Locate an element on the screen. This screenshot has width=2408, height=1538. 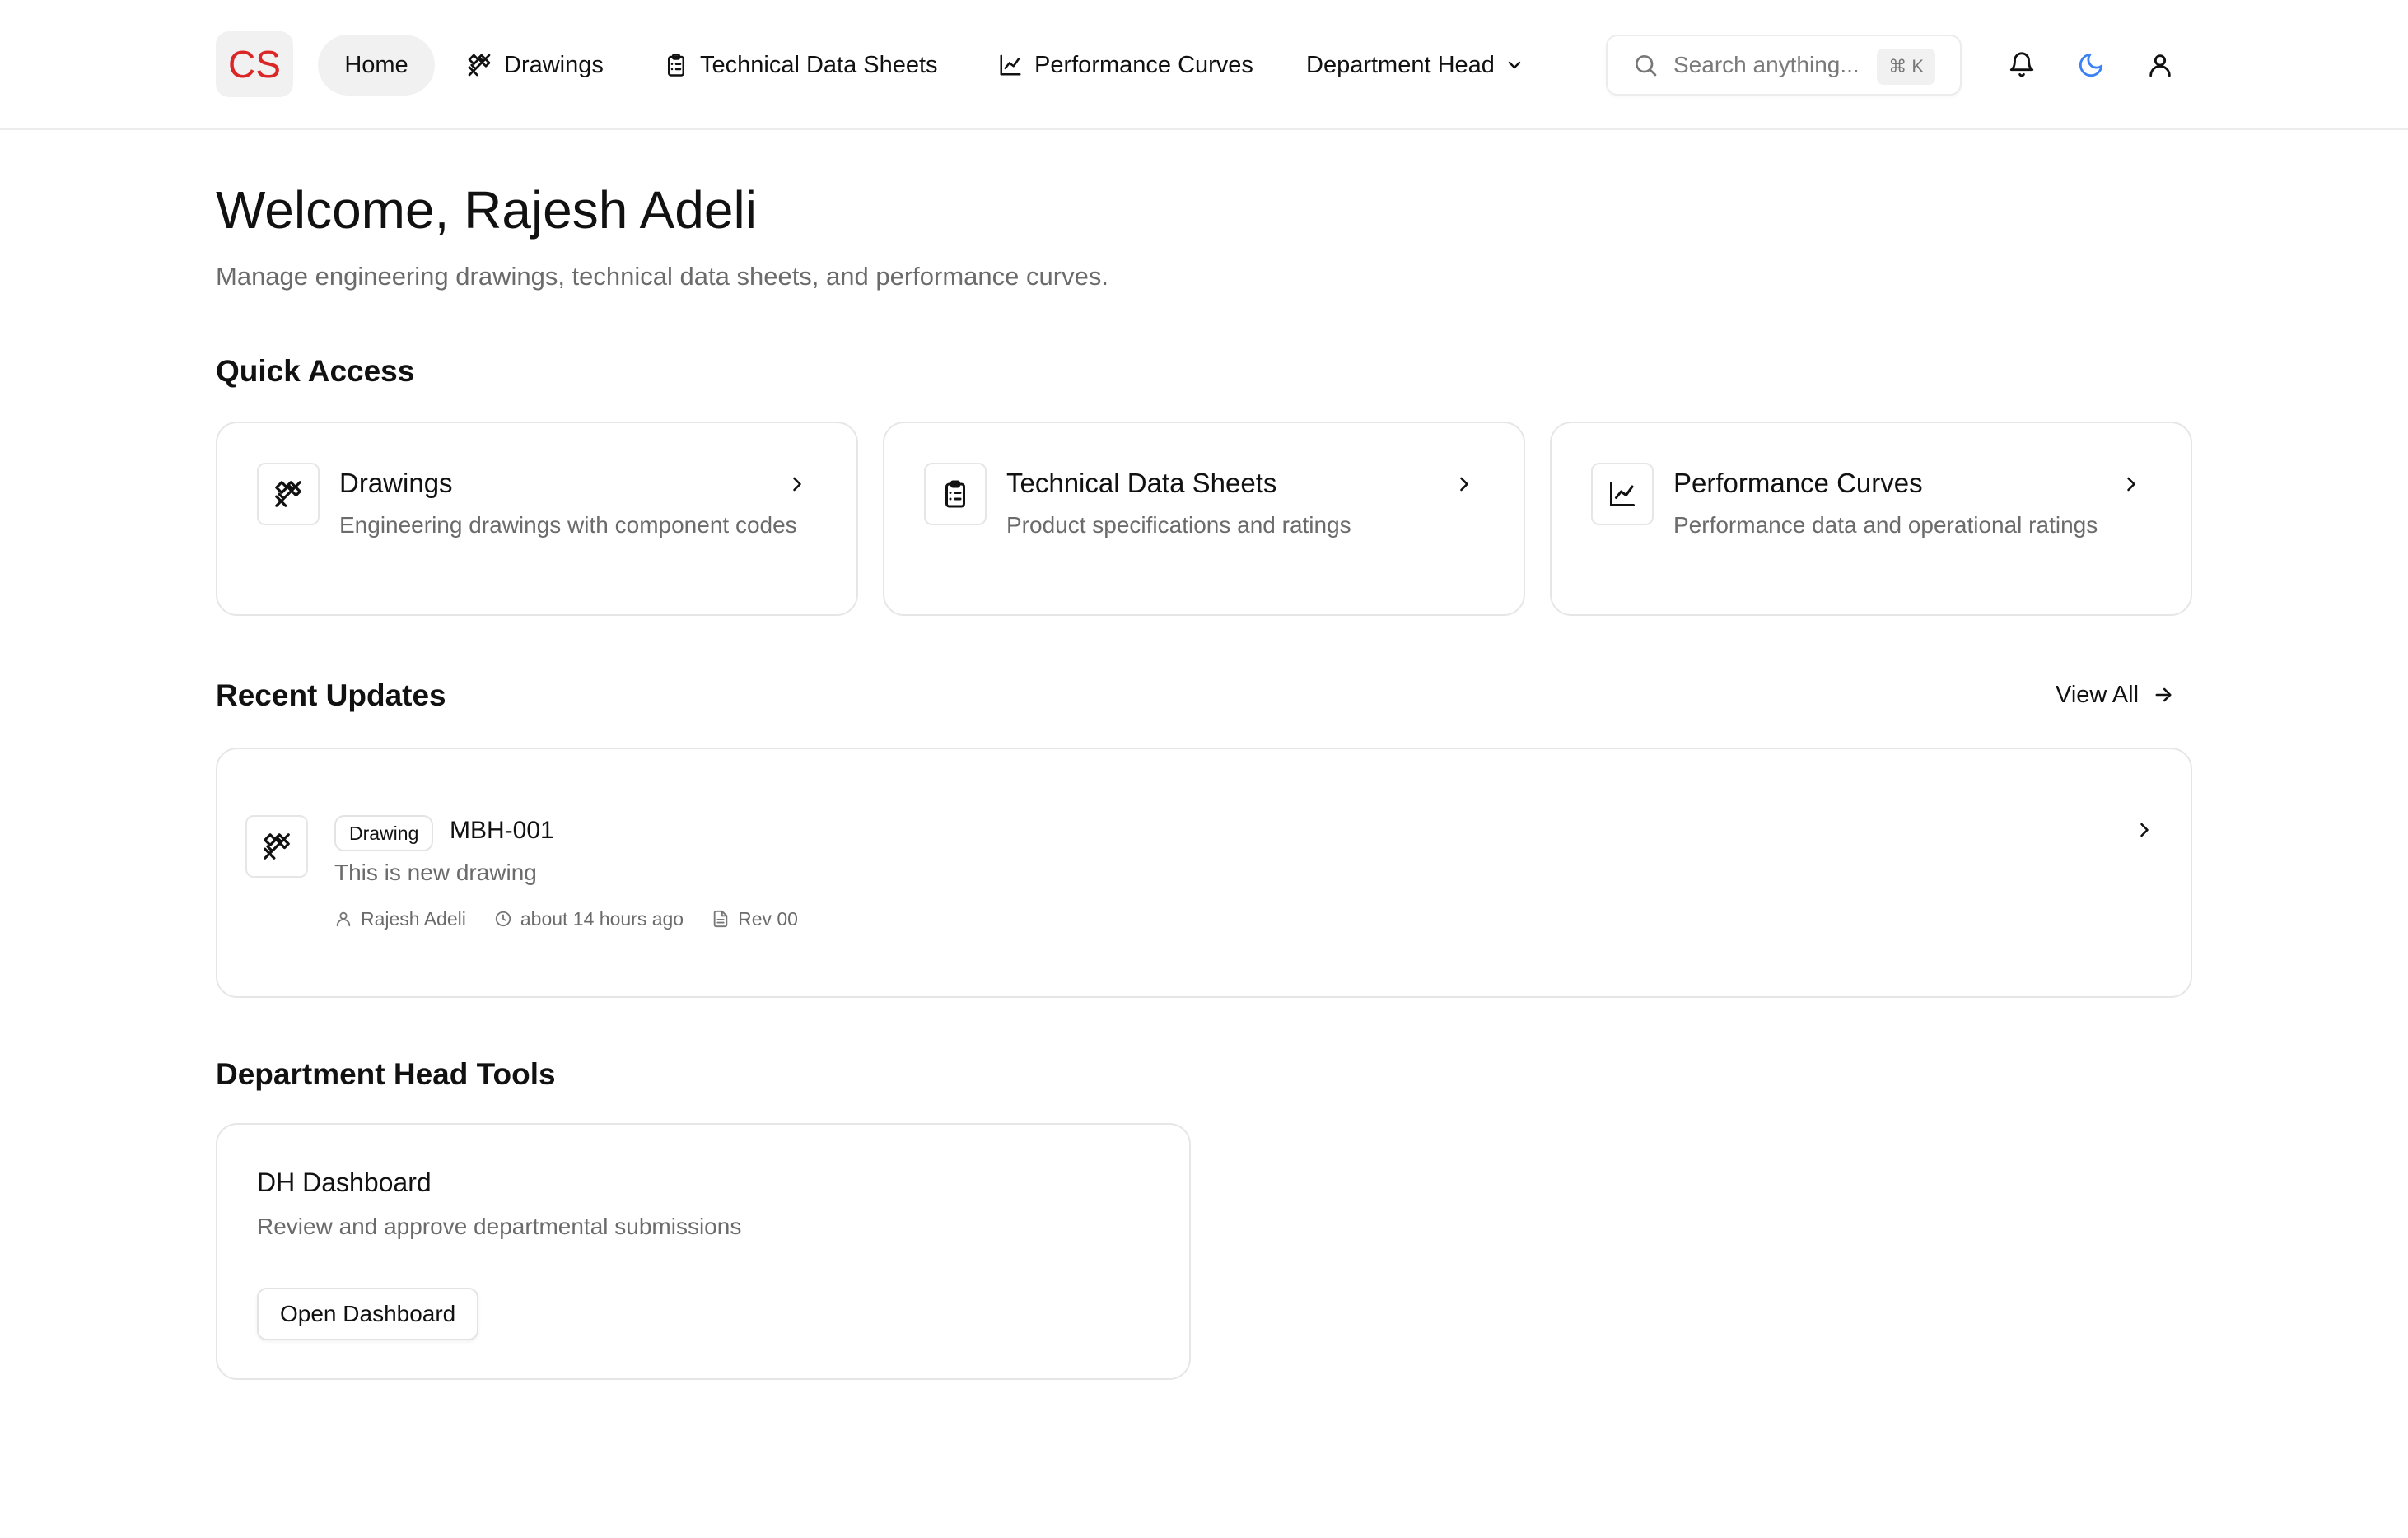
view-all-link: View All is located at coordinates (2115, 694).